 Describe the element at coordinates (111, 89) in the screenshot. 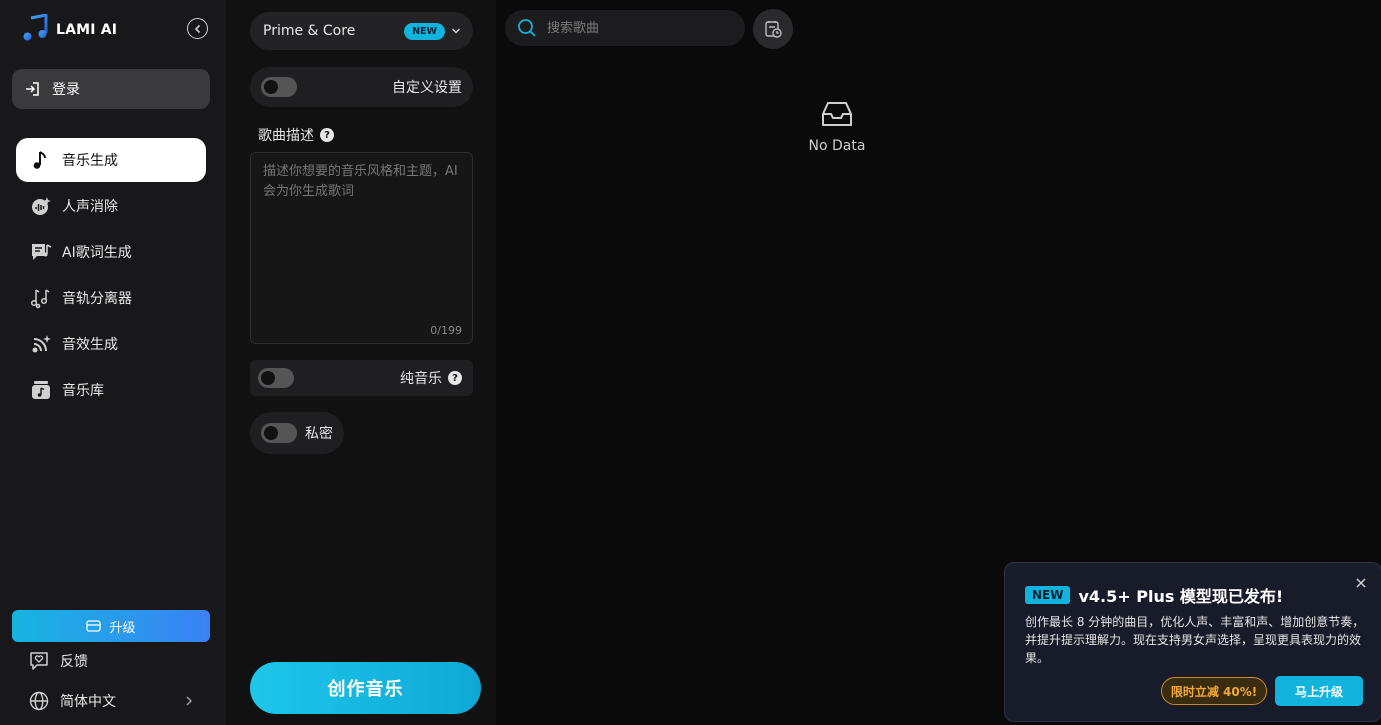

I see `login-button: 登录` at that location.